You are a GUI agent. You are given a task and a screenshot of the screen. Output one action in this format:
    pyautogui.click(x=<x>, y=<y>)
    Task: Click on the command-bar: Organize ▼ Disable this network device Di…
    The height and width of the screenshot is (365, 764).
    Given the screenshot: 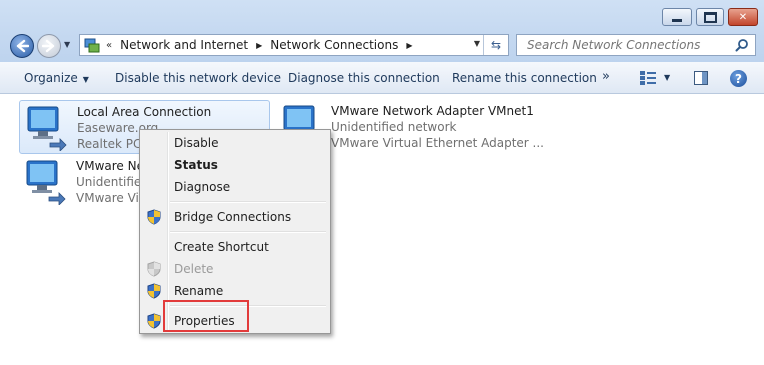 What is the action you would take?
    pyautogui.click(x=382, y=78)
    